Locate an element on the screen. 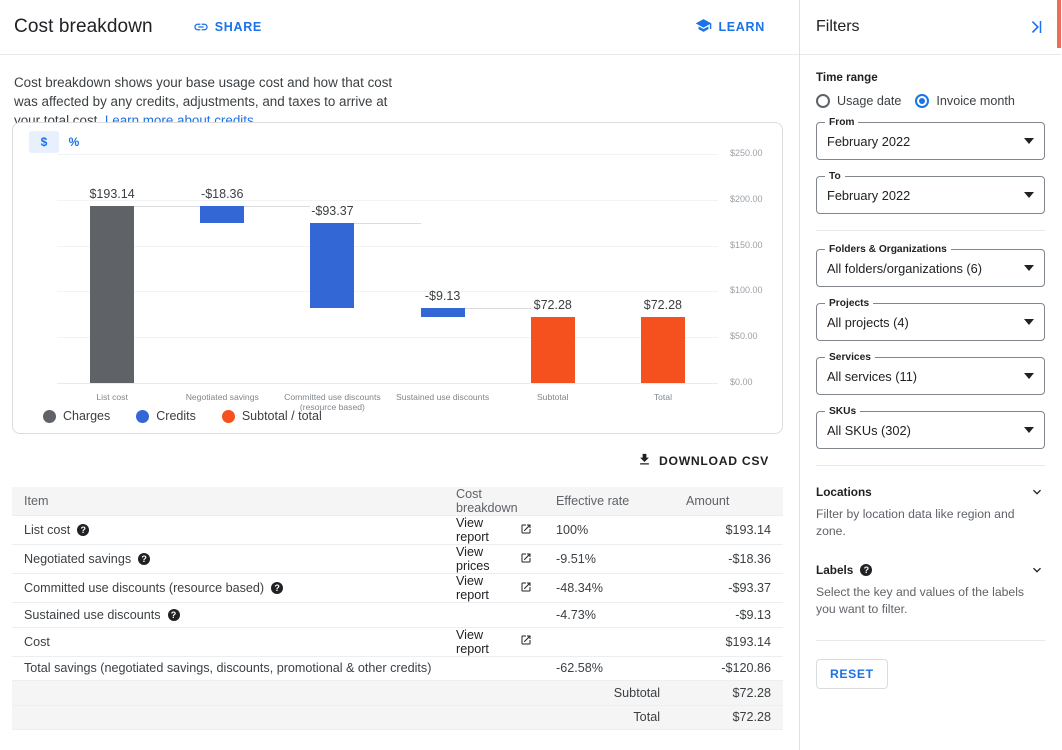  table-row: Cost View report $193.14 is located at coordinates (397, 642).